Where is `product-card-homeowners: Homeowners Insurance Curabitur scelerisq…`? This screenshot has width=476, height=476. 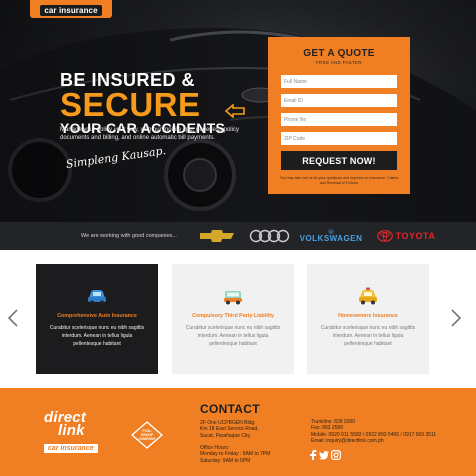
product-card-homeowners: Homeowners Insurance Curabitur scelerisq… is located at coordinates (368, 319).